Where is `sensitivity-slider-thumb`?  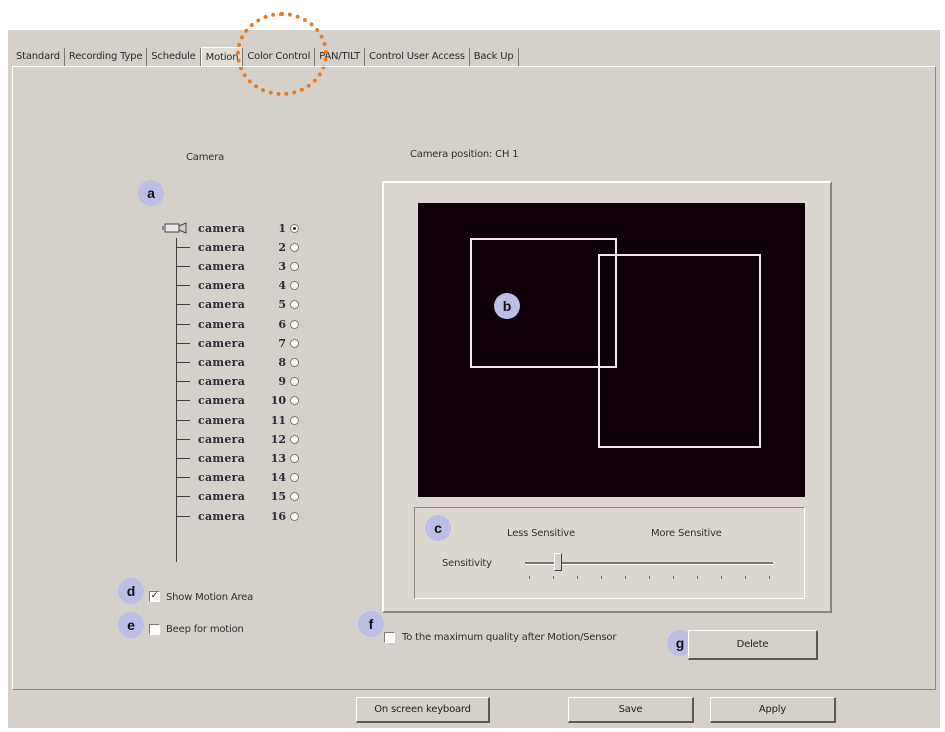
sensitivity-slider-thumb is located at coordinates (557, 562).